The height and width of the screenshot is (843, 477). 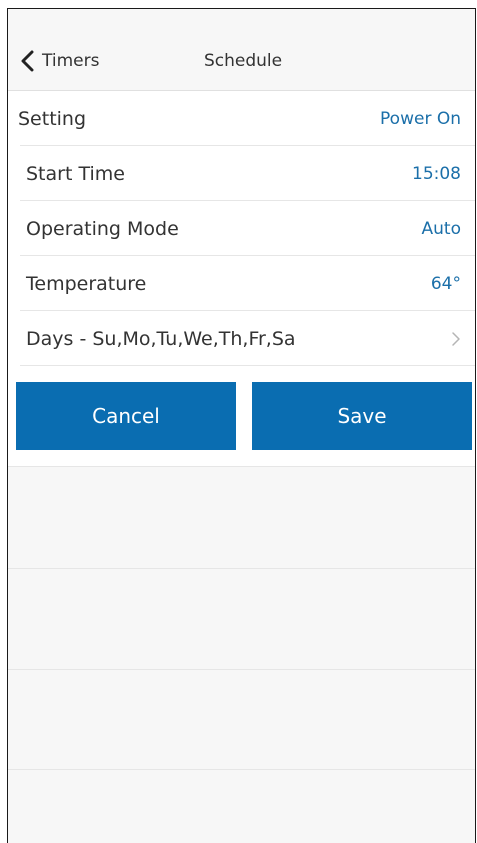 What do you see at coordinates (86, 283) in the screenshot?
I see `temperature-label: Temperature` at bounding box center [86, 283].